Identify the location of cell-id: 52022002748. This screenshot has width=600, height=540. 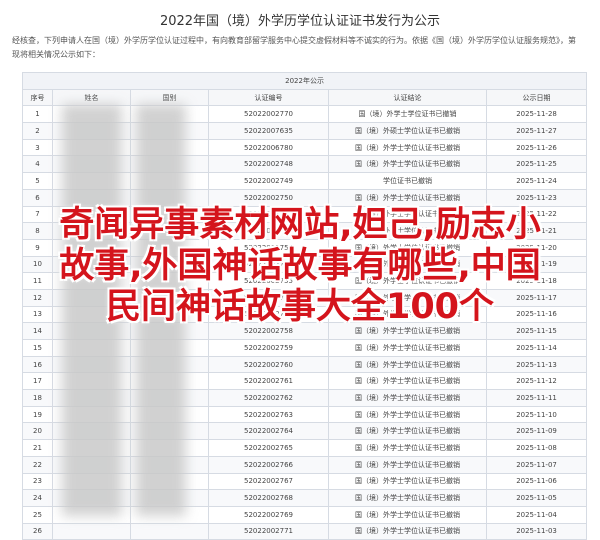
(268, 164).